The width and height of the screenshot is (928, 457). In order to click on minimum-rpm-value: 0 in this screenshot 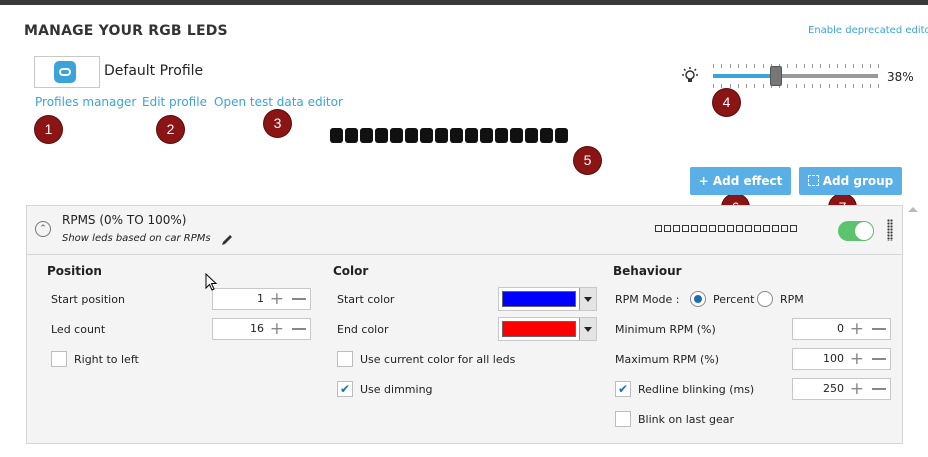, I will do `click(840, 328)`.